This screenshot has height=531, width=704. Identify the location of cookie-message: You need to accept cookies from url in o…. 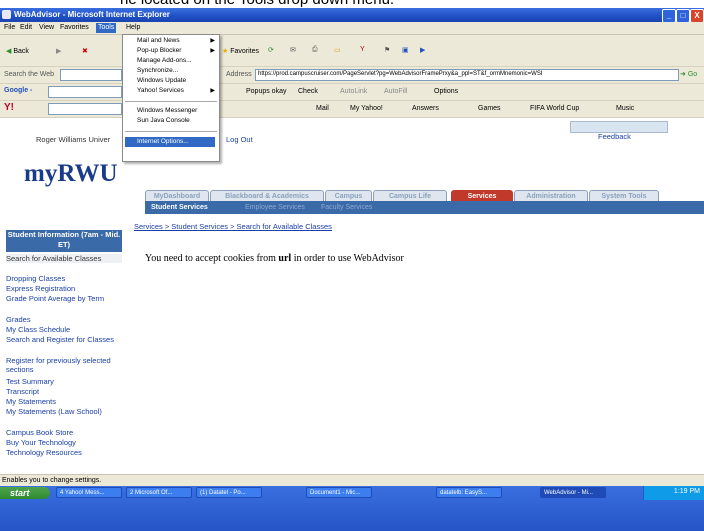
(274, 258).